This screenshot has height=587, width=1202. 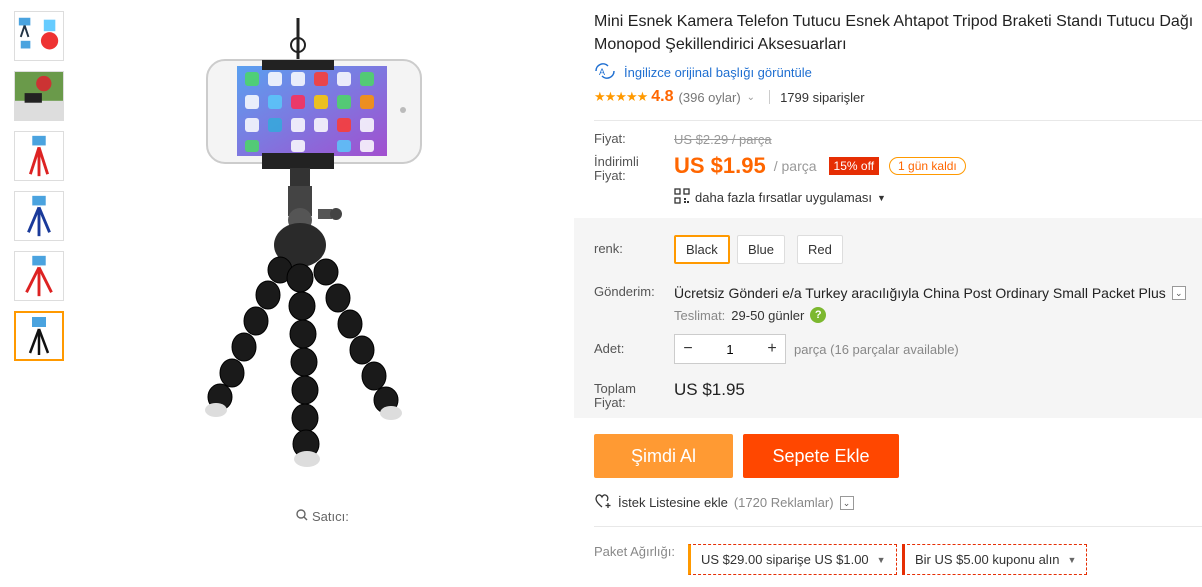 I want to click on help-icon: ?, so click(x=818, y=315).